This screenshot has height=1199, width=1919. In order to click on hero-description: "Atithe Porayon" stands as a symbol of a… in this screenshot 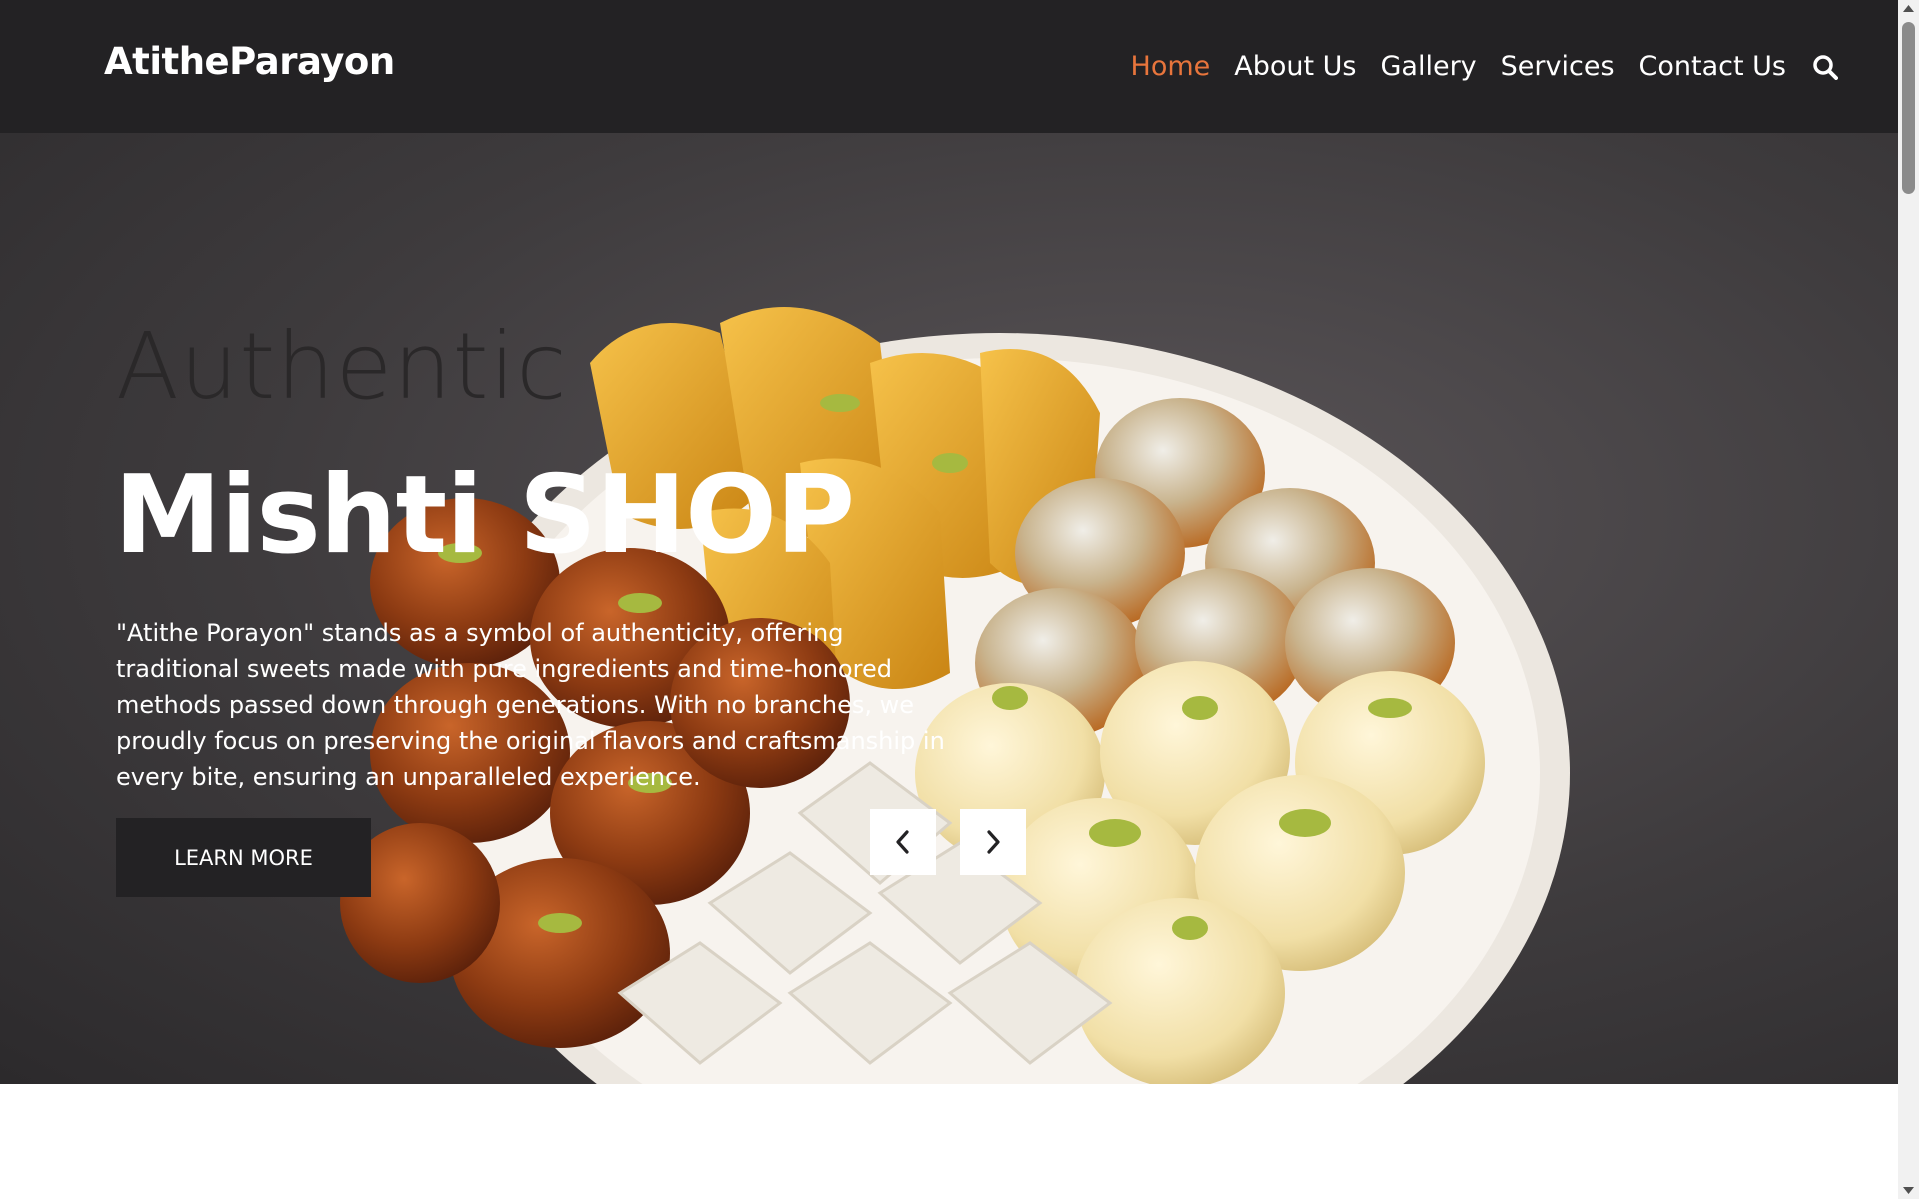, I will do `click(530, 705)`.